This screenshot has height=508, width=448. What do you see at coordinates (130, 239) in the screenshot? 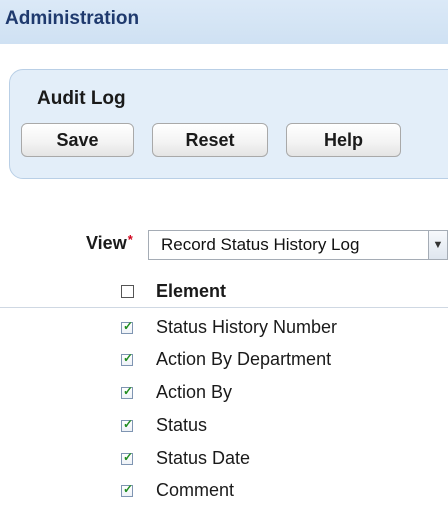
I see `required-marker: *` at bounding box center [130, 239].